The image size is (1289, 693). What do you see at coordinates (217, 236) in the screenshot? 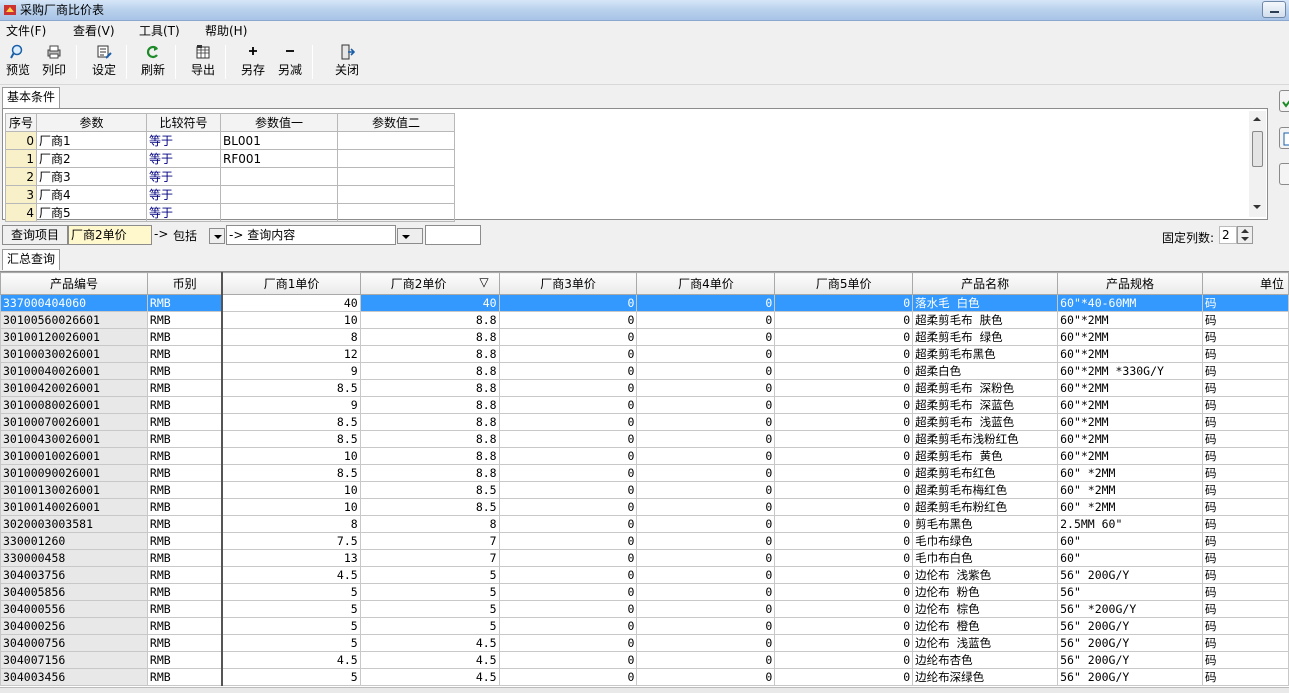
I see `operator-dropdown-icon` at bounding box center [217, 236].